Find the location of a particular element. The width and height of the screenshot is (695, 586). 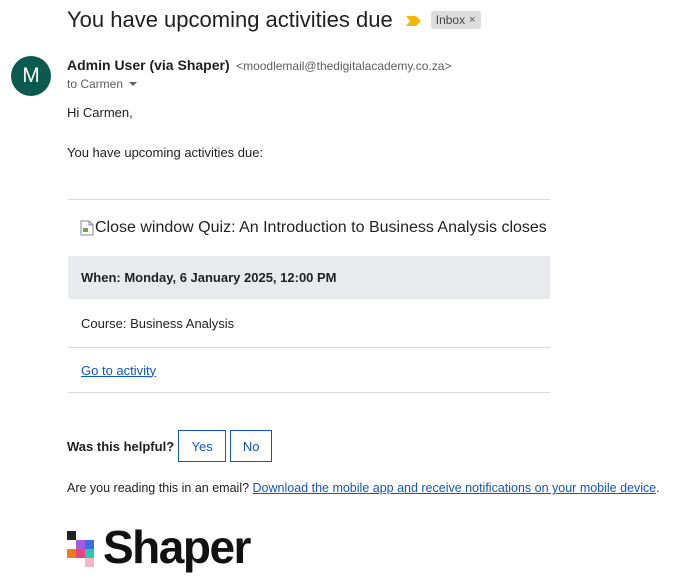

show-details-caret-icon is located at coordinates (133, 84).